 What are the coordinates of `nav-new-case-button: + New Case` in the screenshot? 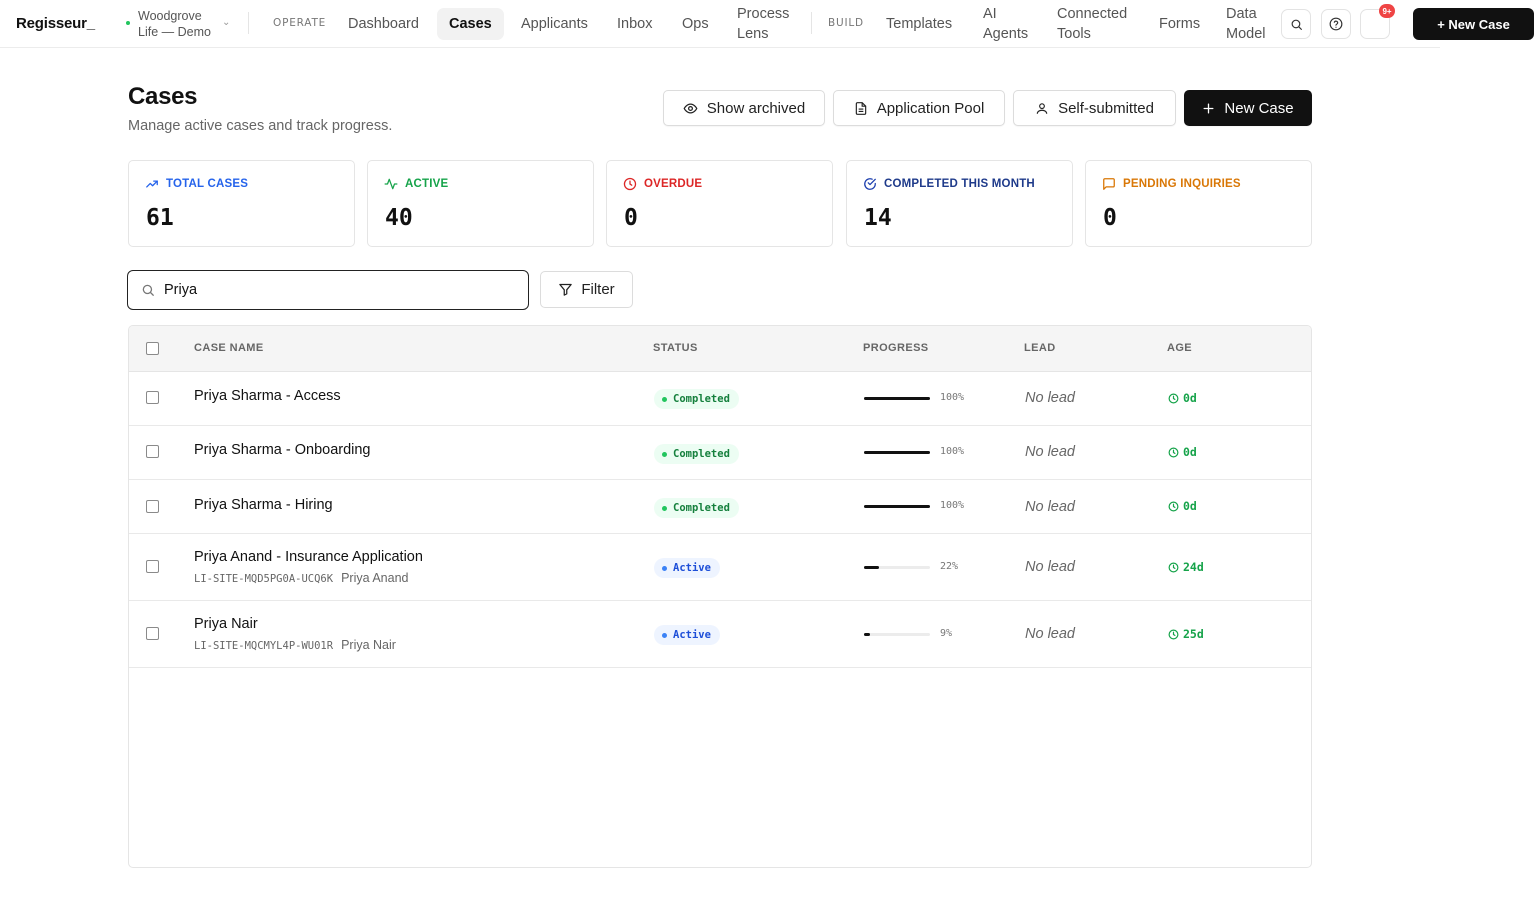 It's located at (1473, 24).